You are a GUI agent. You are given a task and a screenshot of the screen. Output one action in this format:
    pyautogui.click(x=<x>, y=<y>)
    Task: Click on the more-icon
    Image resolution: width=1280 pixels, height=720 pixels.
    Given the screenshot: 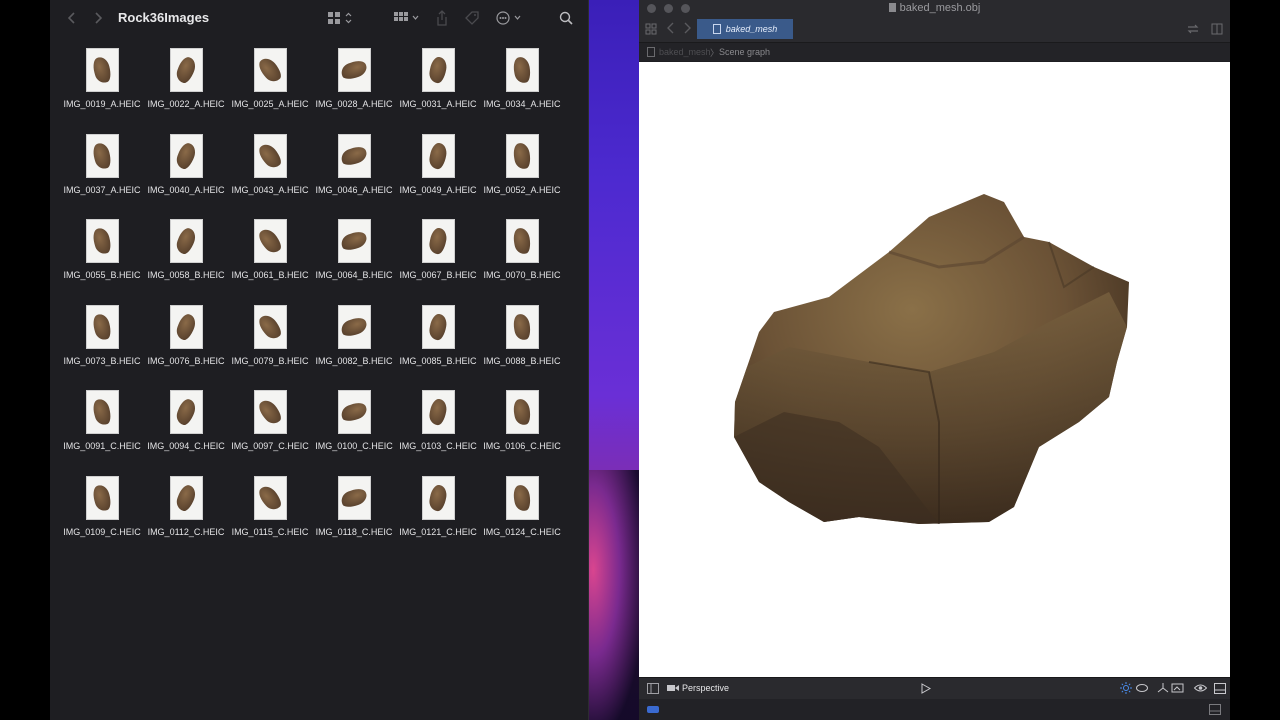 What is the action you would take?
    pyautogui.click(x=510, y=18)
    